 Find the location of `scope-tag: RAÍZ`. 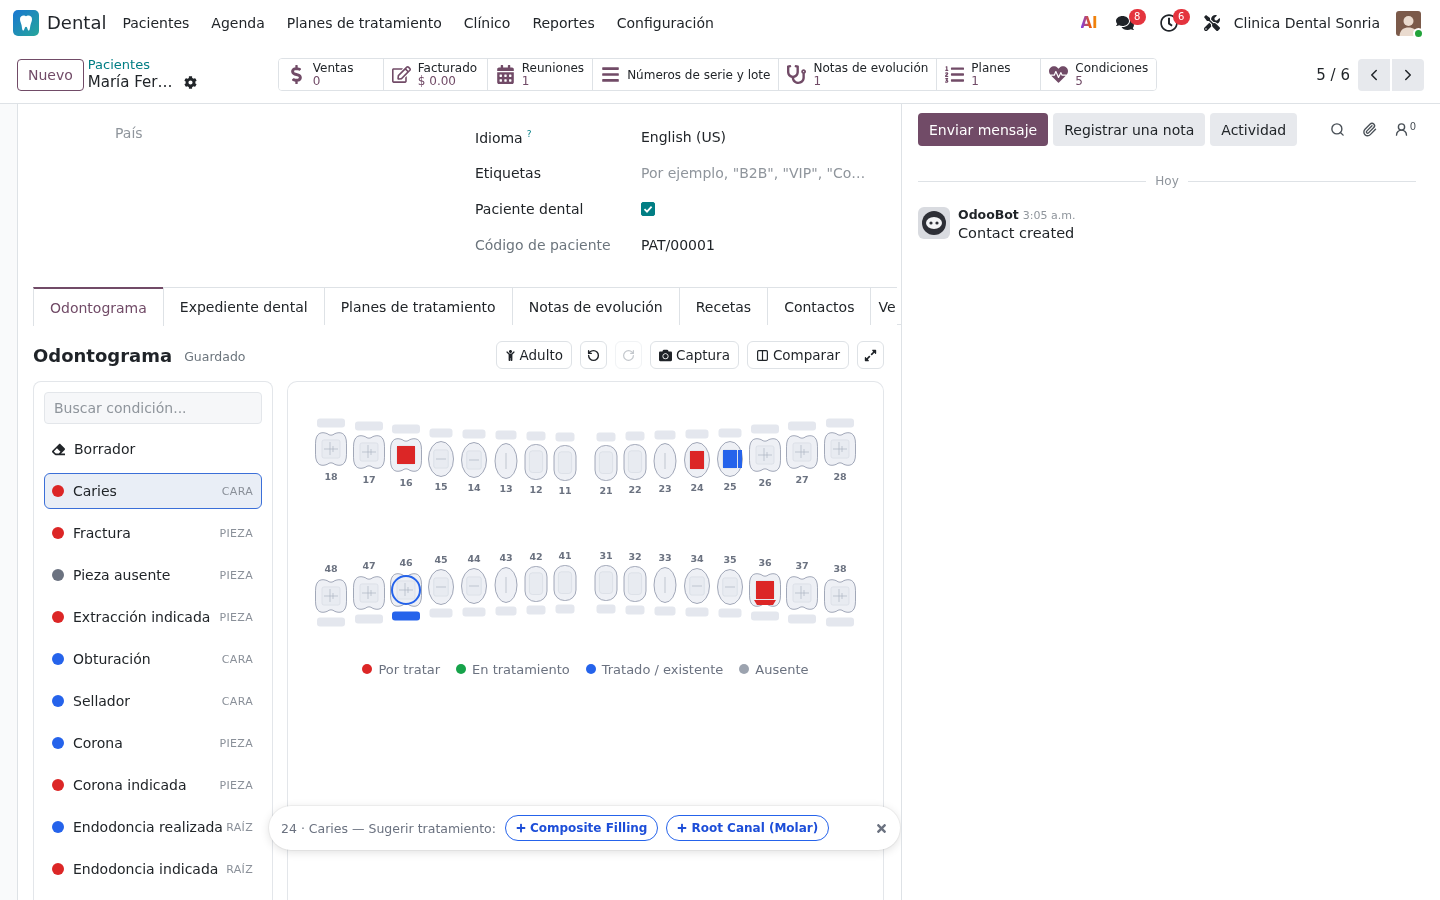

scope-tag: RAÍZ is located at coordinates (239, 869).